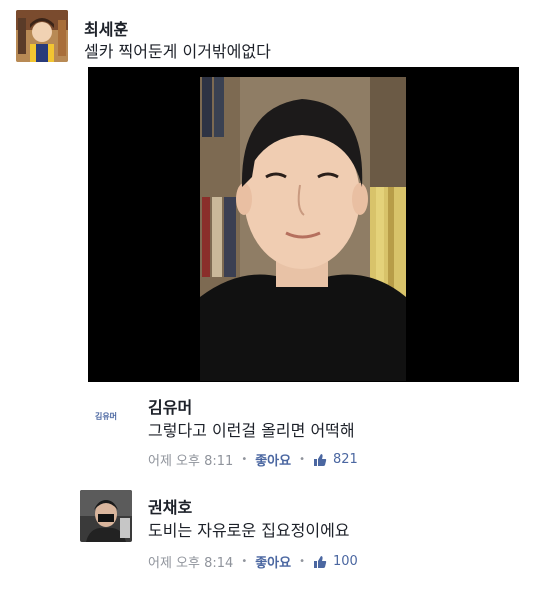 This screenshot has width=540, height=594. I want to click on avatar-text: 김유머, so click(106, 416).